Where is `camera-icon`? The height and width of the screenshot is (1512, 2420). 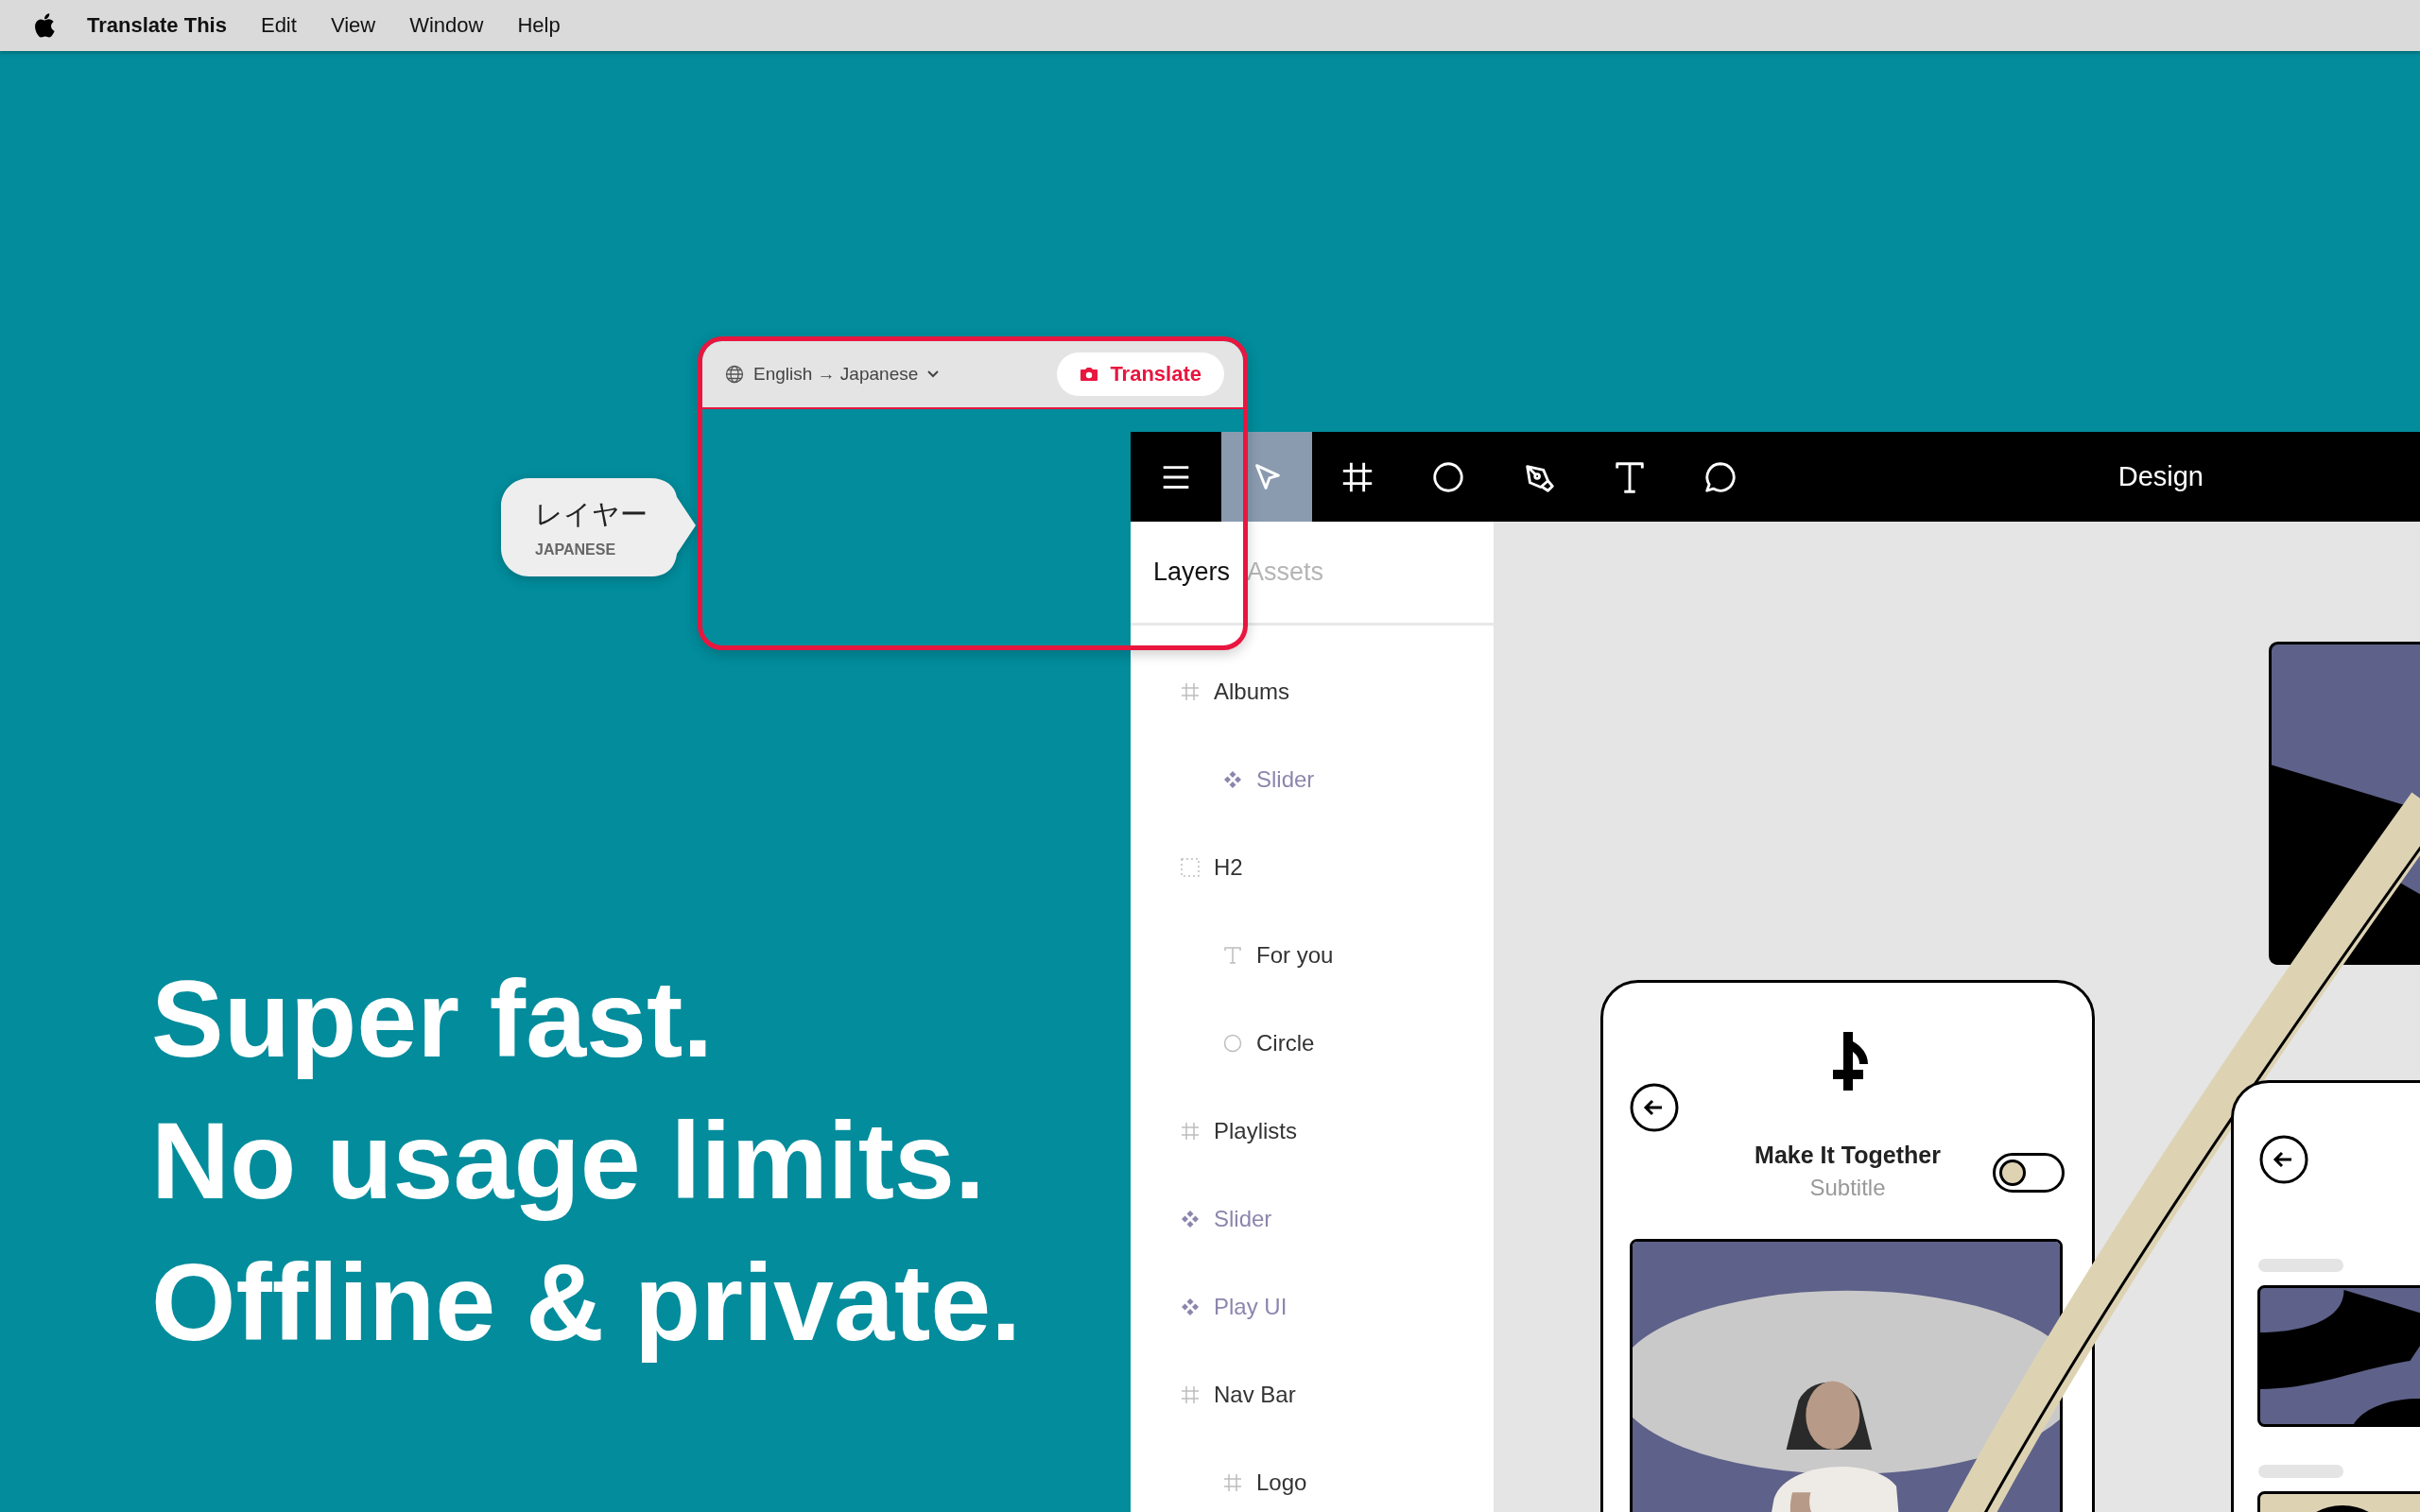
camera-icon is located at coordinates (1089, 374).